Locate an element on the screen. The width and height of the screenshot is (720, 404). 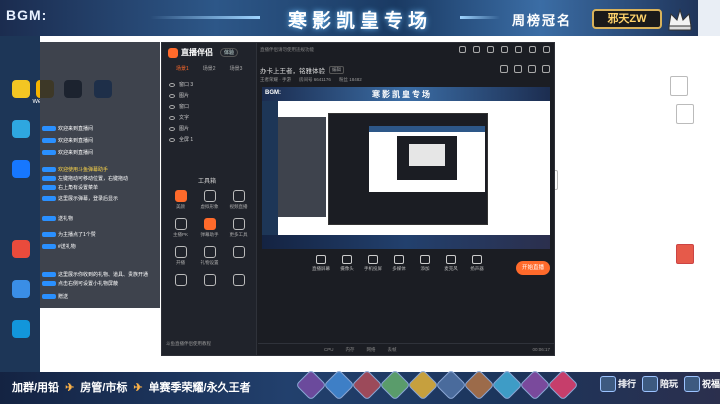
source-item: 窗口 3 is located at coordinates (209, 84).